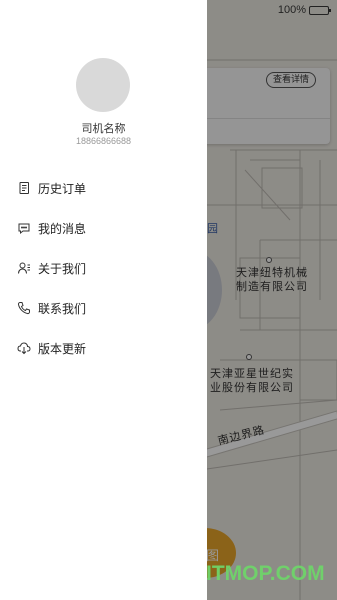 This screenshot has height=600, width=337. I want to click on menu-item-label: 历史订单, so click(62, 188).